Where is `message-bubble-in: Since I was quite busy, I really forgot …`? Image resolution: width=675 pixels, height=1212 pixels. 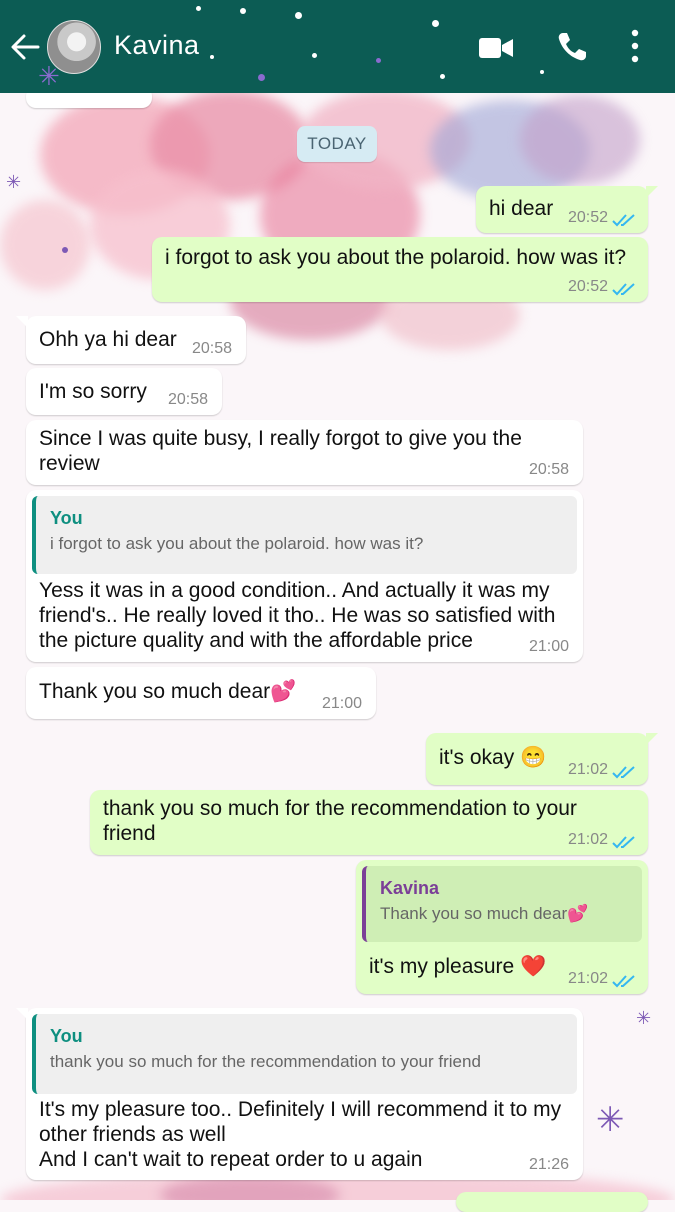
message-bubble-in: Since I was quite busy, I really forgot … is located at coordinates (304, 452).